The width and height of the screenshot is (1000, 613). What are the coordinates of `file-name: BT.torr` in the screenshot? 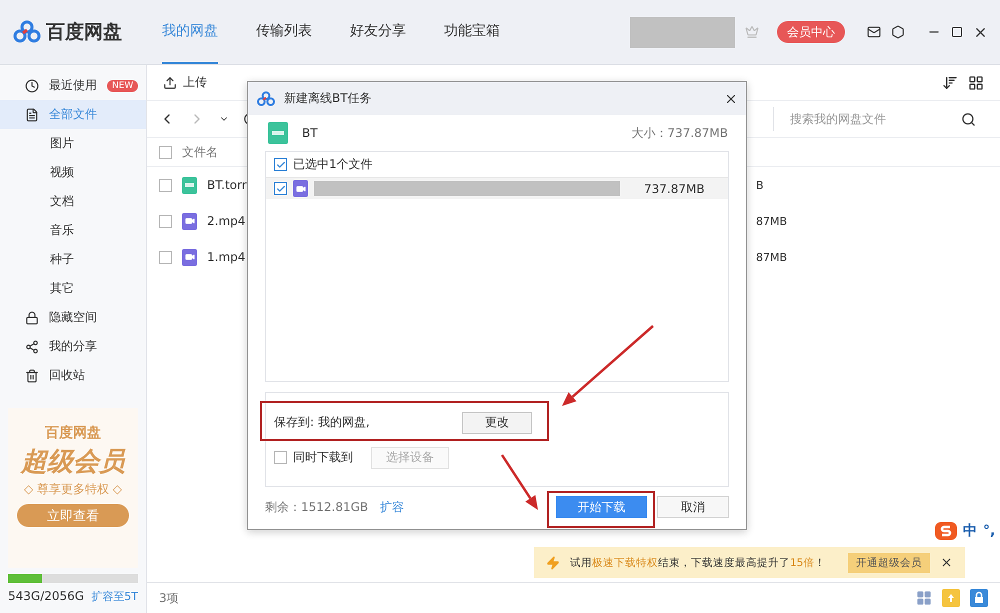 It's located at (227, 185).